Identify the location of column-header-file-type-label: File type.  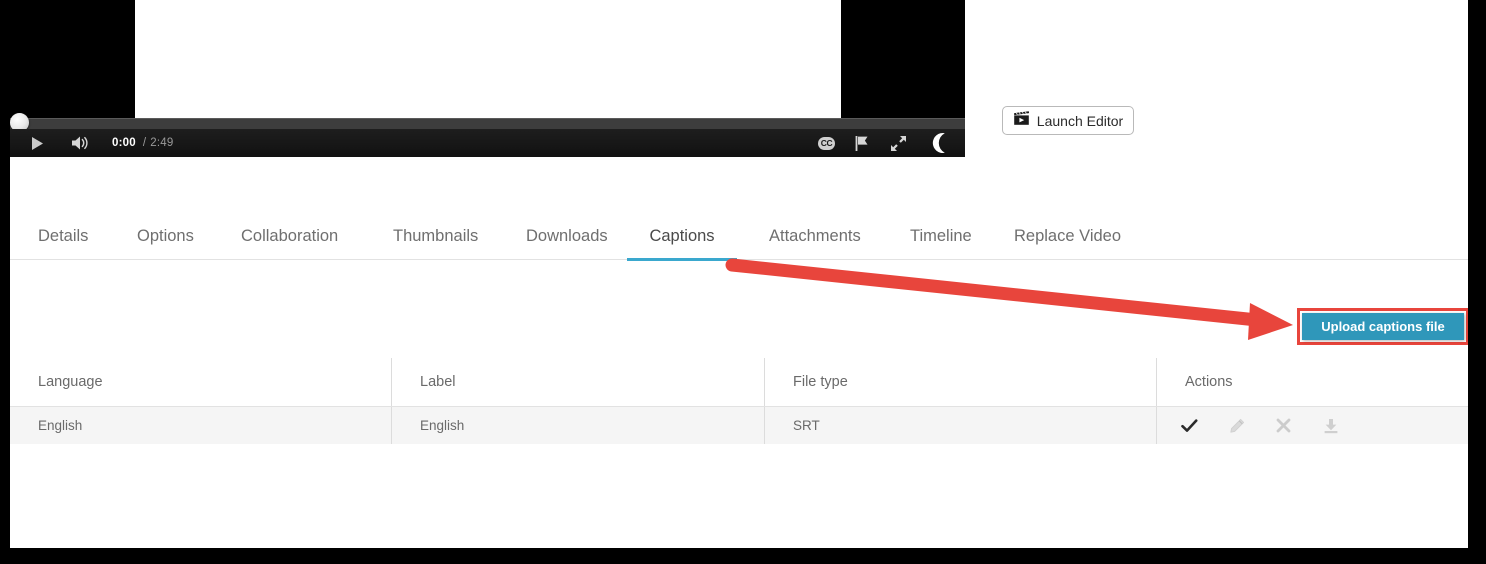
(820, 382).